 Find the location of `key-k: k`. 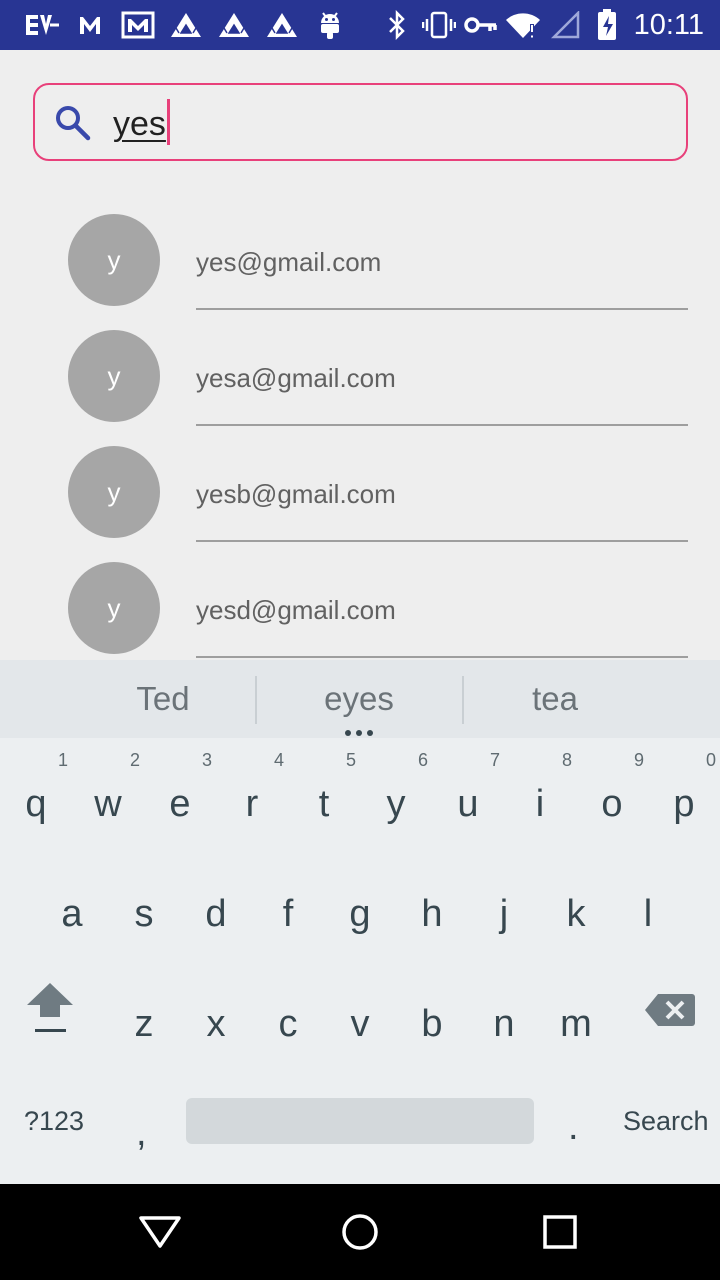

key-k: k is located at coordinates (576, 906).